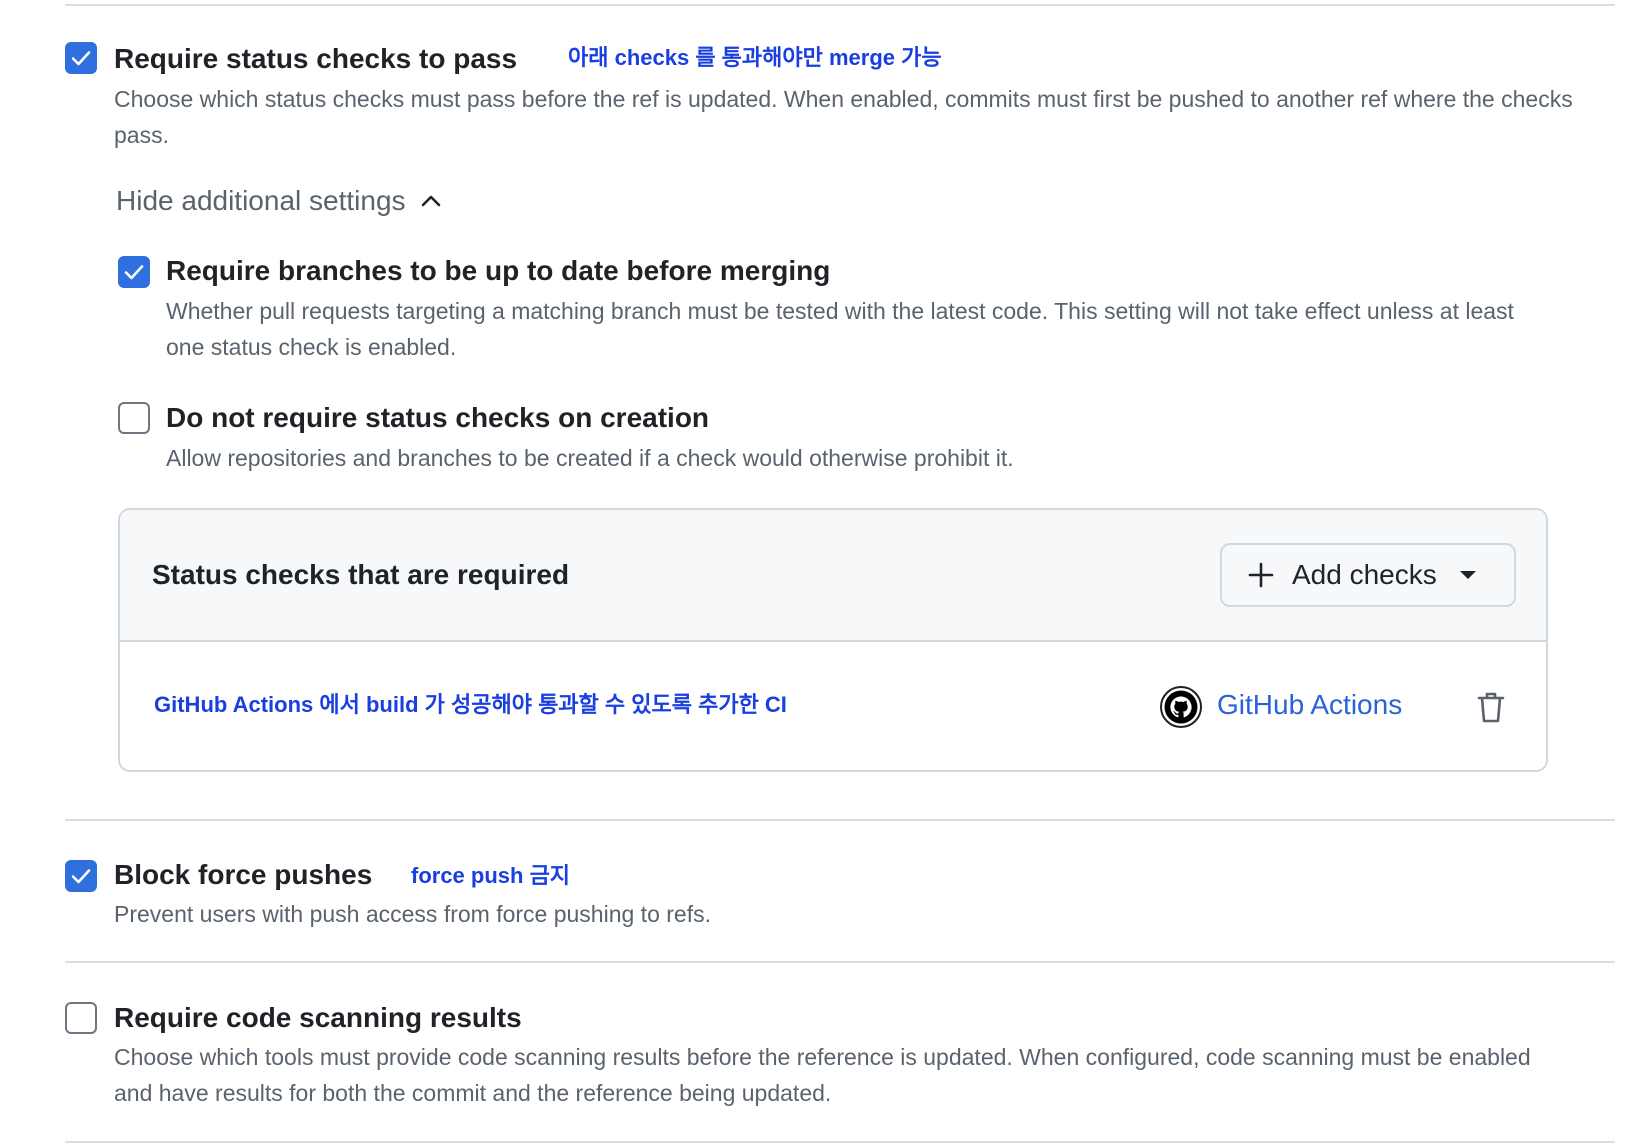 This screenshot has height=1144, width=1632. I want to click on up-to-date-checkbox, so click(134, 272).